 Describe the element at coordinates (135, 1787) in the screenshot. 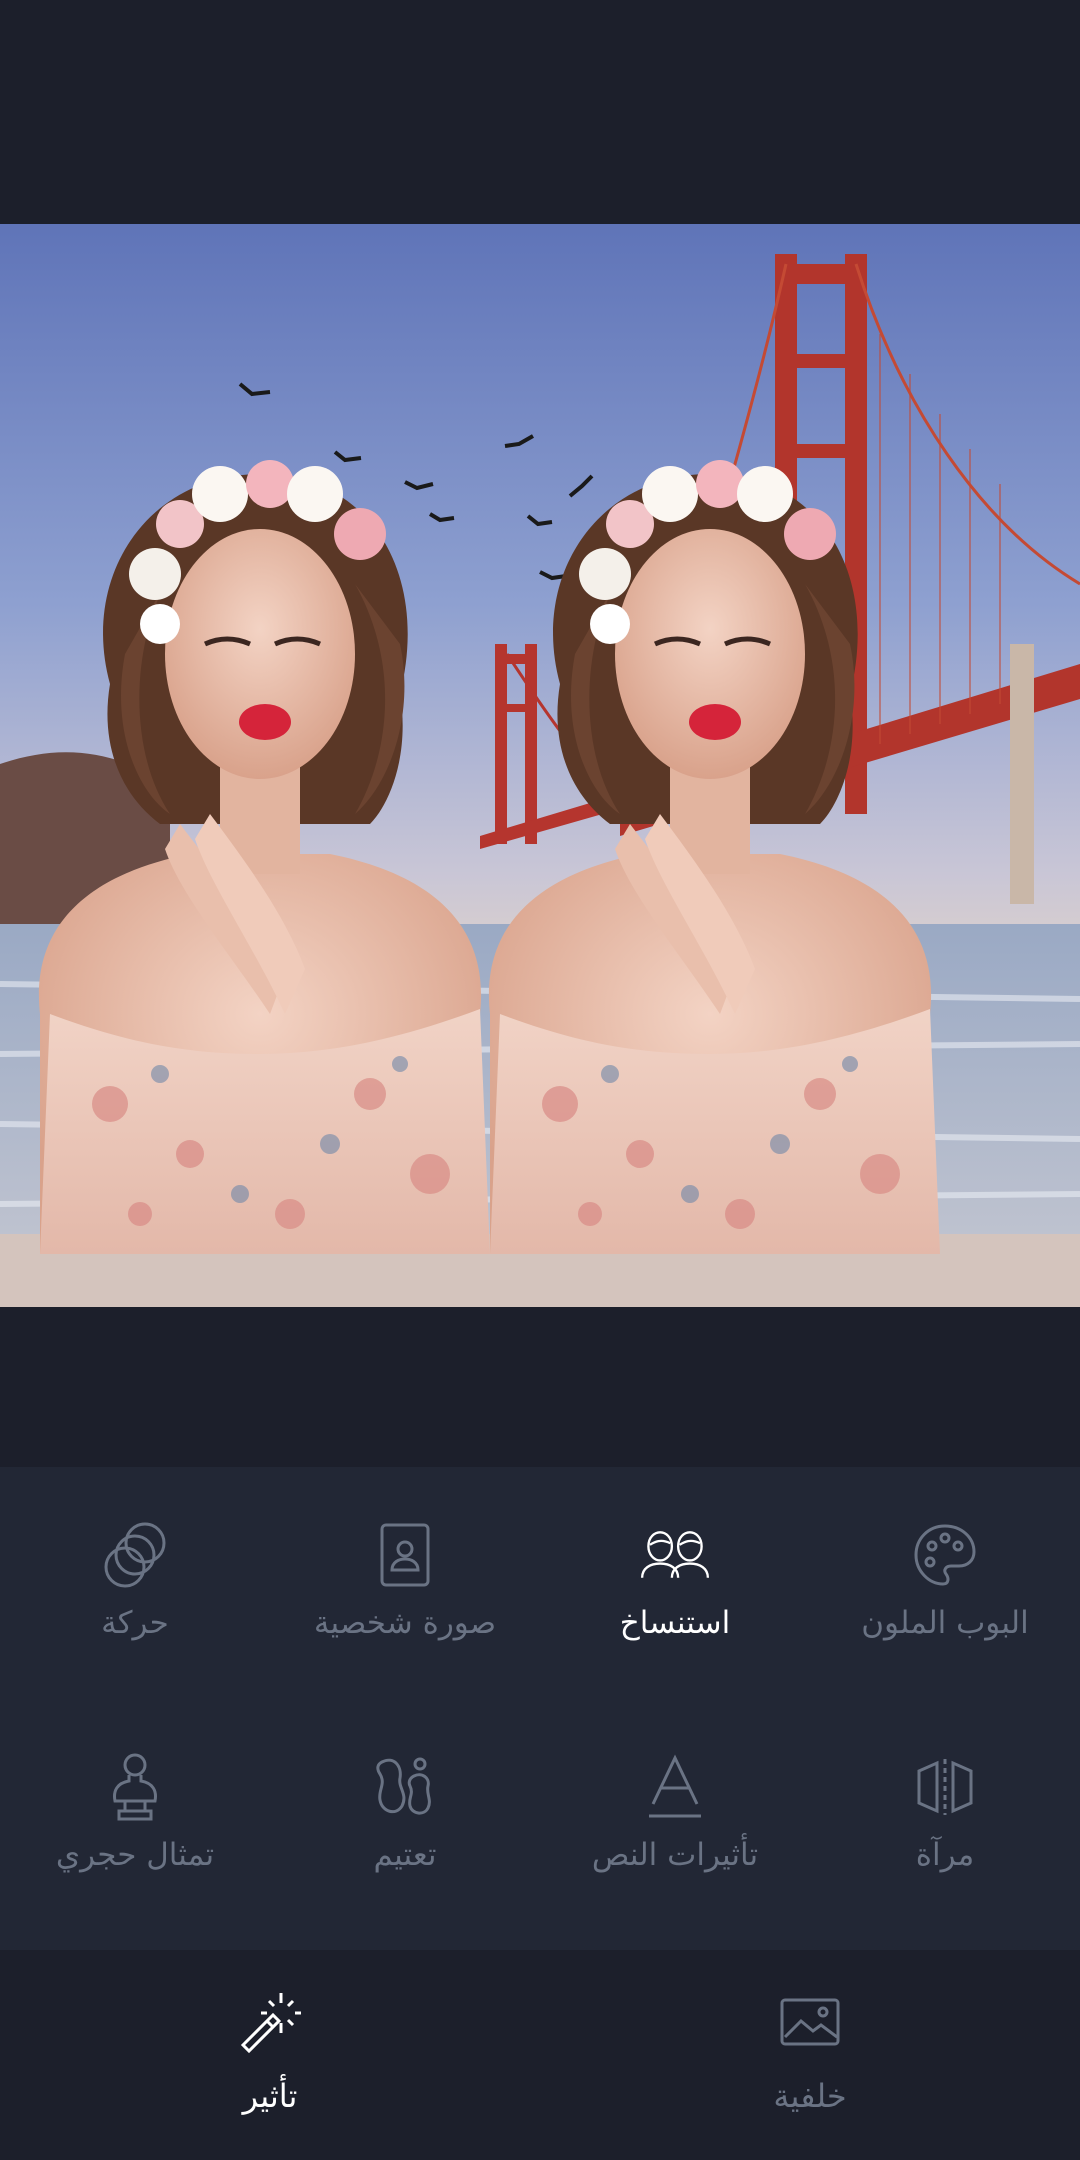

I see `bust-statue-icon` at that location.